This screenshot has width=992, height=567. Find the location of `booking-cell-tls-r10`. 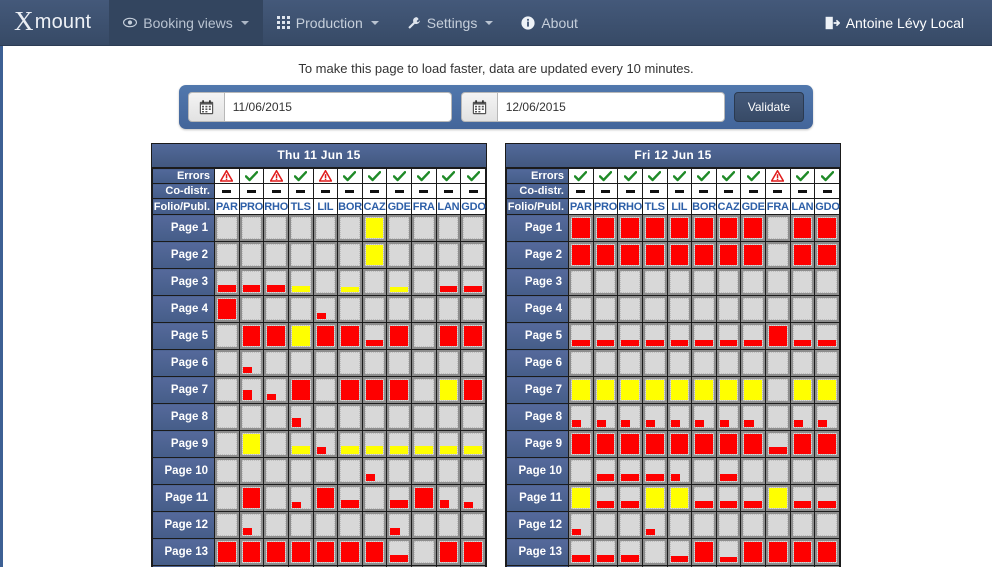

booking-cell-tls-r10 is located at coordinates (300, 471).